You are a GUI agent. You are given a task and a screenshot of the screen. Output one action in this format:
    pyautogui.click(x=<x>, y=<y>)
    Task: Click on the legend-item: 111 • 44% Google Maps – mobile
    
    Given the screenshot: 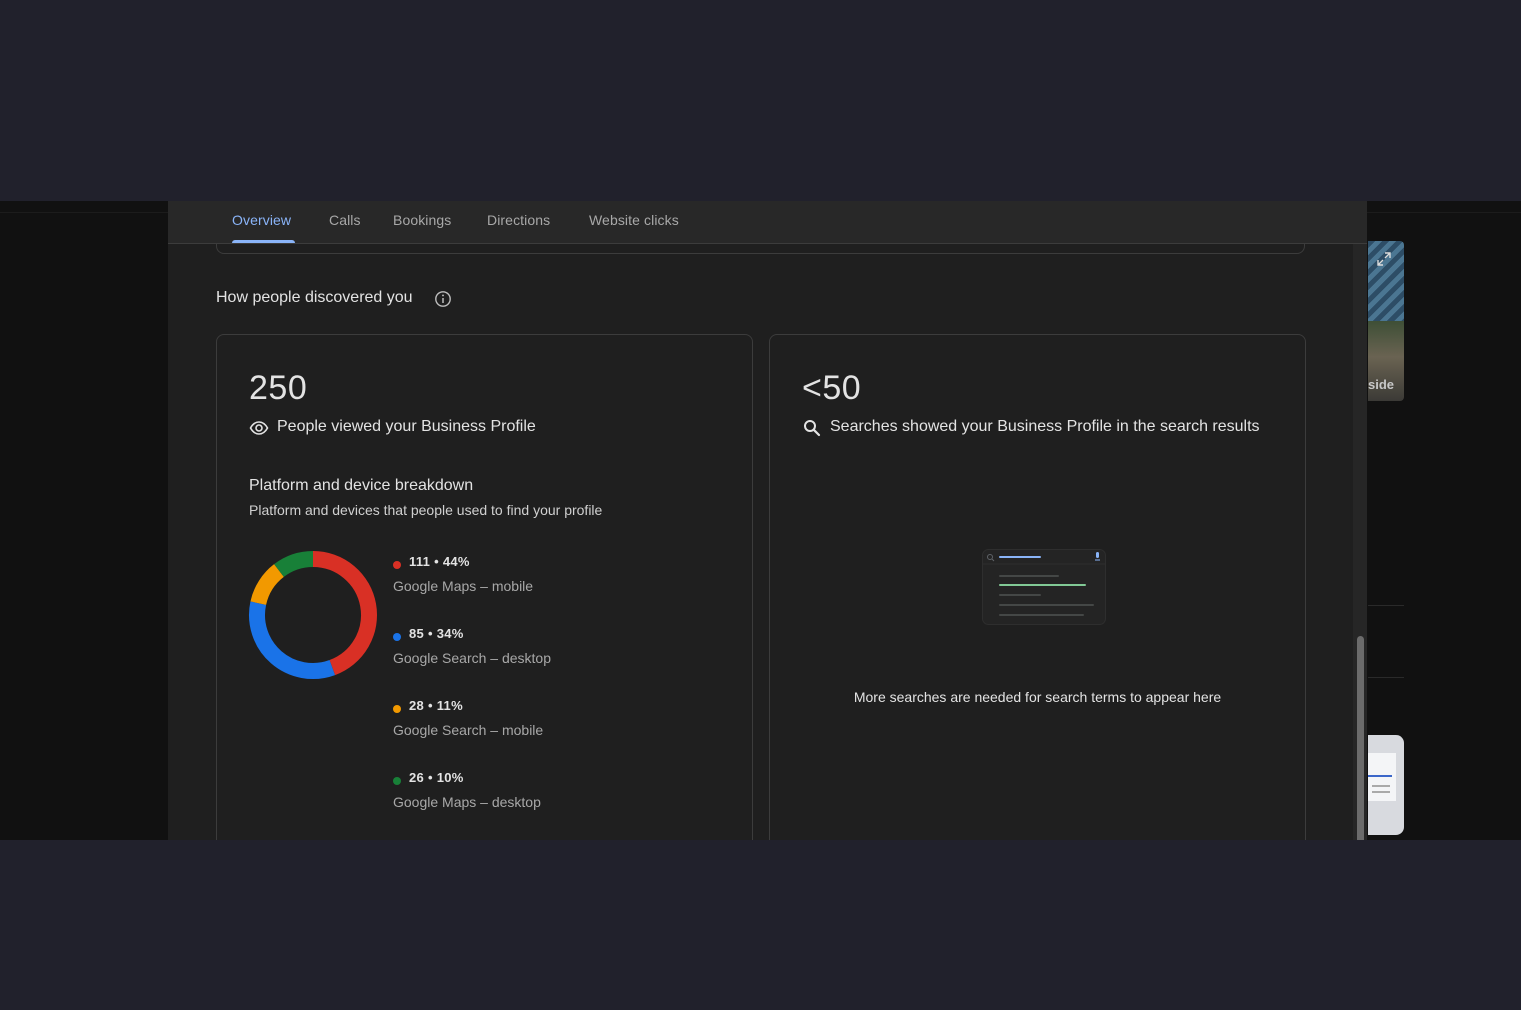 What is the action you would take?
    pyautogui.click(x=543, y=579)
    